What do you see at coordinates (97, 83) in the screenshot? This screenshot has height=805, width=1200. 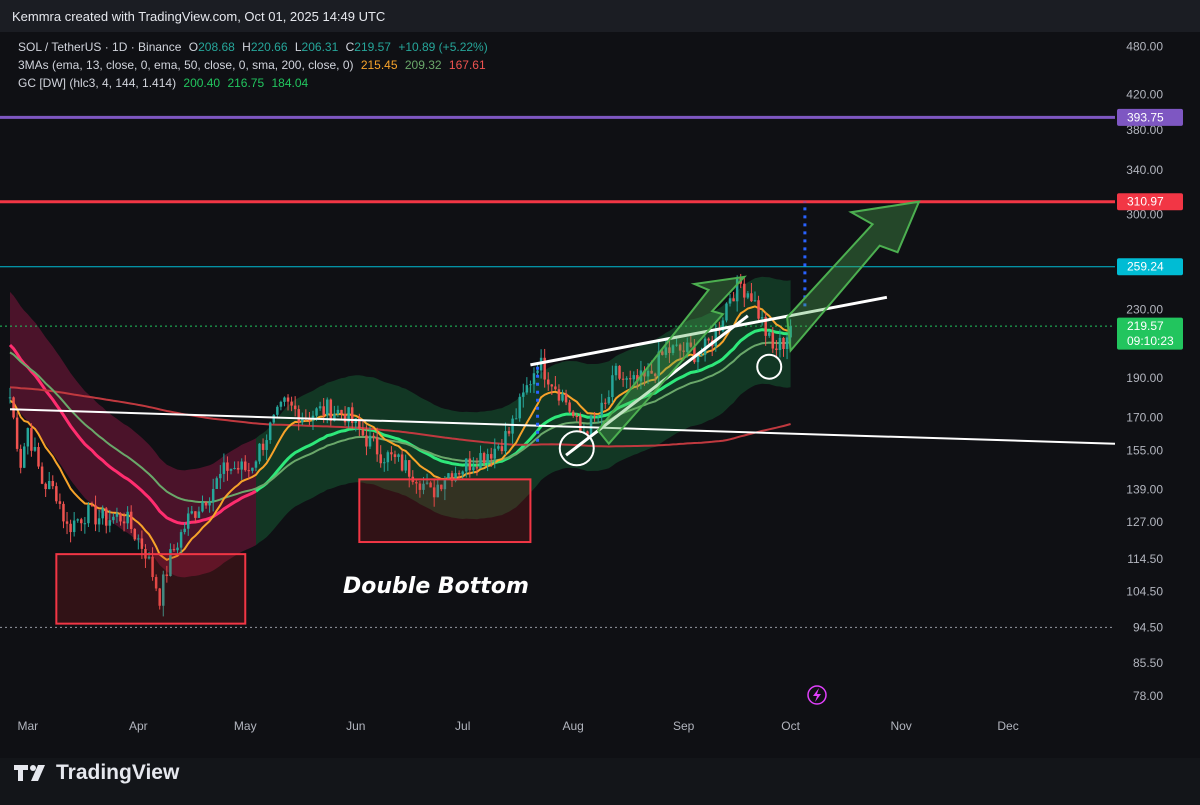 I see `legend-gc-label: GC [DW] (hlc3, 4, 144, 1.414)` at bounding box center [97, 83].